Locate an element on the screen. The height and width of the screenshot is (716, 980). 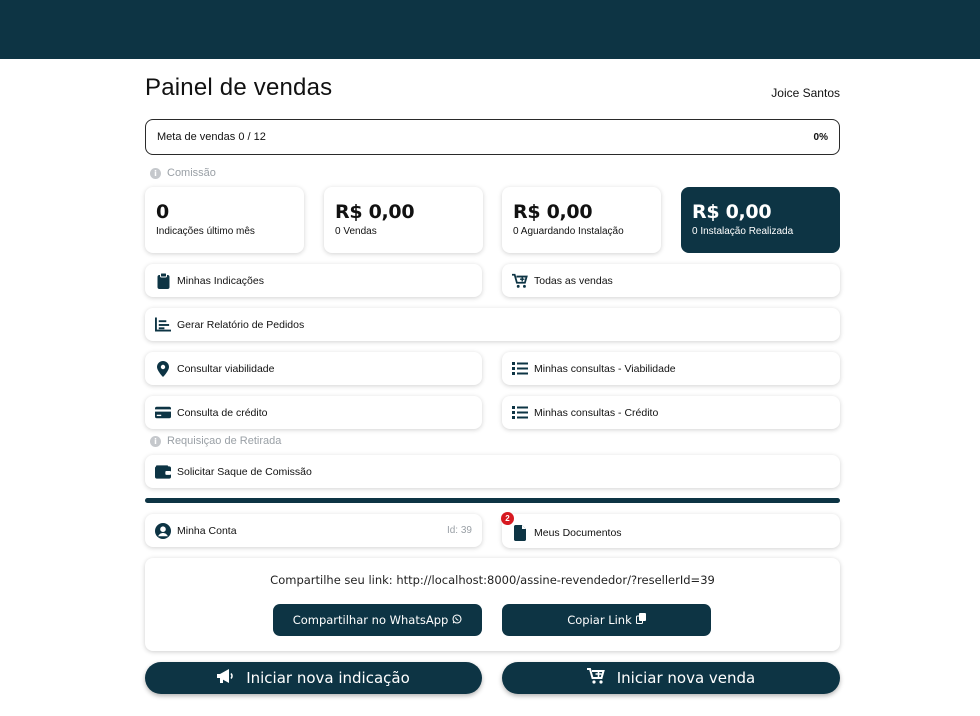
sales-goal-percent: 0% is located at coordinates (820, 137).